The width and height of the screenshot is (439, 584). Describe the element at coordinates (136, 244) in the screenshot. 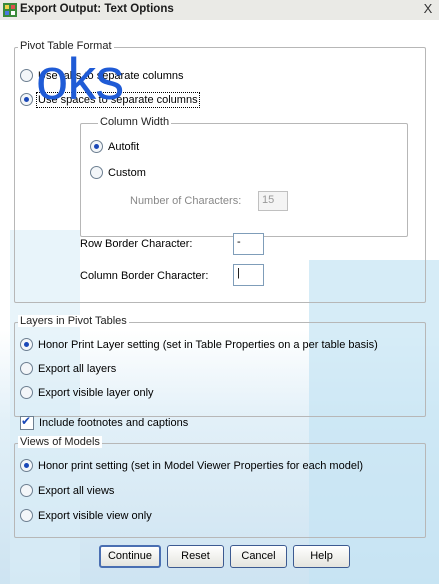

I see `row-border-label: Row Border Character:` at that location.